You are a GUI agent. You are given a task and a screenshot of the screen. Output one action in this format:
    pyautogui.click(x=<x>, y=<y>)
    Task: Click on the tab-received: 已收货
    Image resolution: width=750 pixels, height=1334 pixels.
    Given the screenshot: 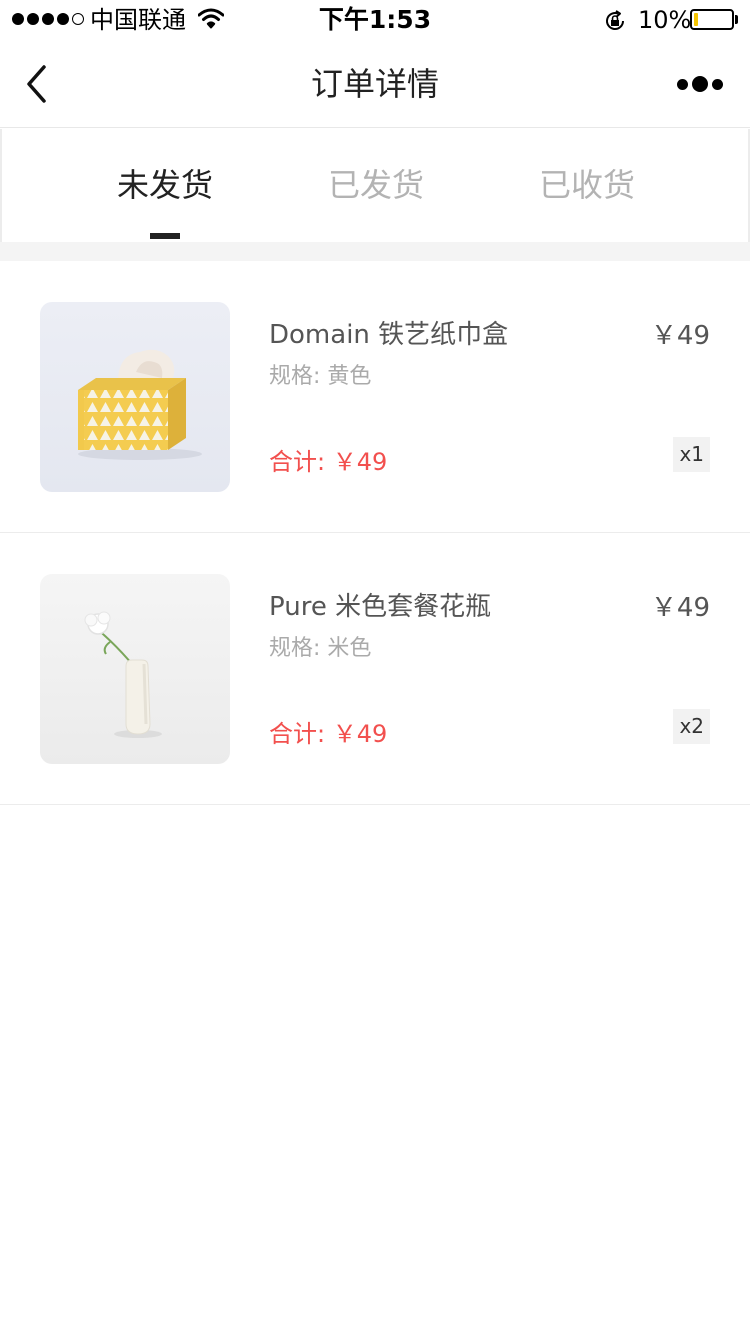 What is the action you would take?
    pyautogui.click(x=587, y=185)
    